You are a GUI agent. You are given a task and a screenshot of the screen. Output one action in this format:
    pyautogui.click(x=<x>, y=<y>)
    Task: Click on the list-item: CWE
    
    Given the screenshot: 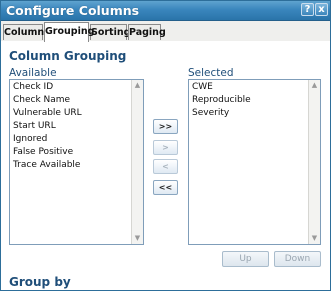 What is the action you would take?
    pyautogui.click(x=249, y=87)
    